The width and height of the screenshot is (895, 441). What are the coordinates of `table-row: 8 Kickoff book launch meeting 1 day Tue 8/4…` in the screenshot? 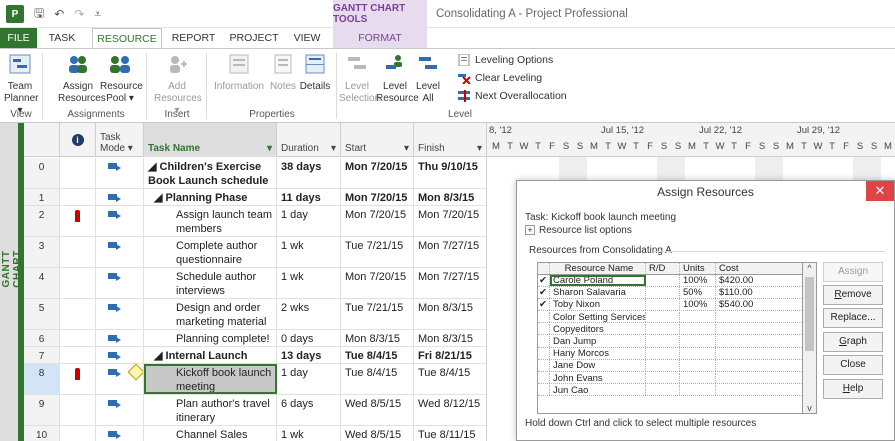 It's located at (255, 379).